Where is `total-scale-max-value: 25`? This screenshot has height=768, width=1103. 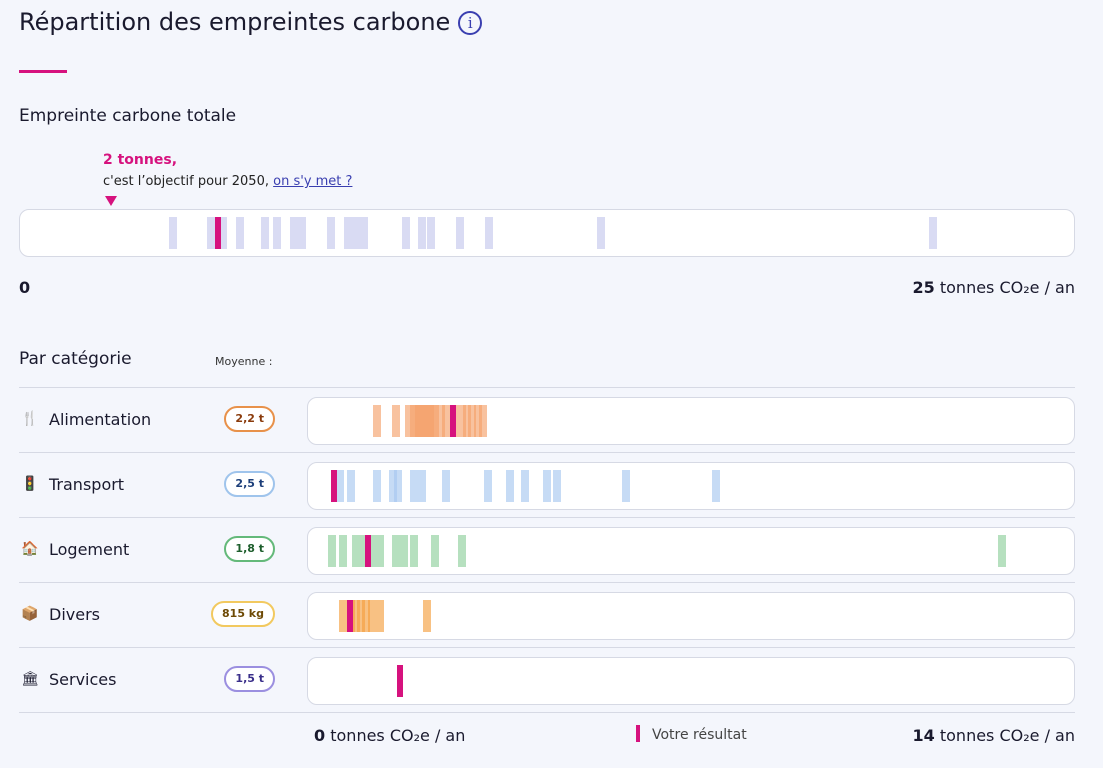 total-scale-max-value: 25 is located at coordinates (923, 287).